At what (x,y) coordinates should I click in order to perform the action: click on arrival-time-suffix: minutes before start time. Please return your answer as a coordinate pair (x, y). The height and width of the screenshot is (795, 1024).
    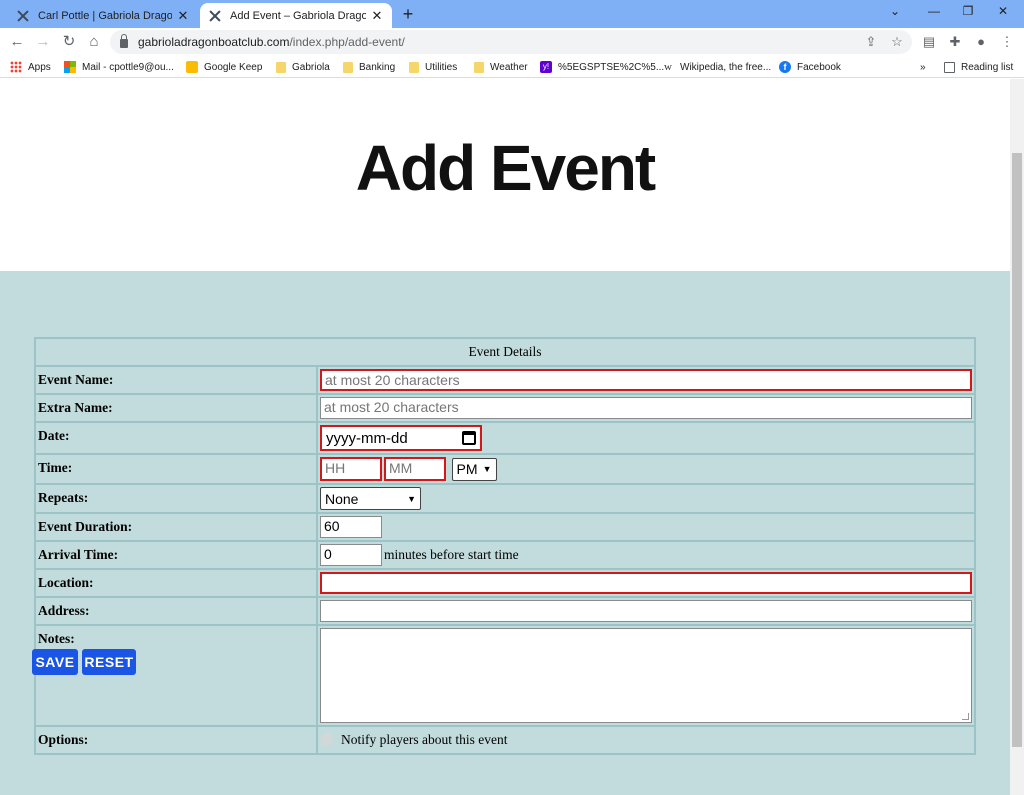
    Looking at the image, I should click on (451, 554).